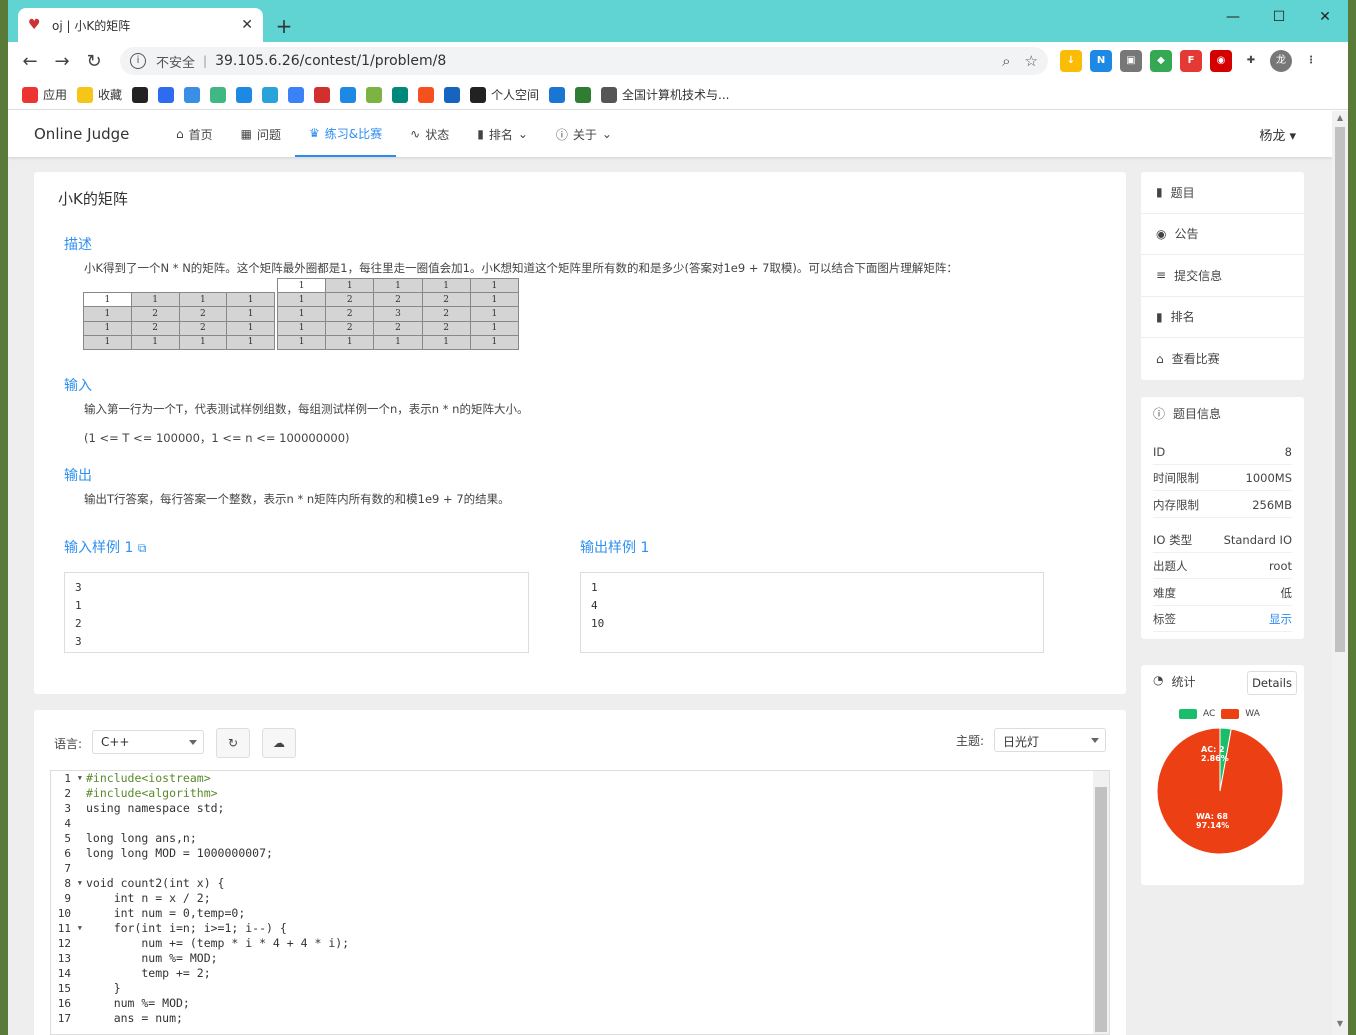  Describe the element at coordinates (148, 742) in the screenshot. I see `language-select: C++` at that location.